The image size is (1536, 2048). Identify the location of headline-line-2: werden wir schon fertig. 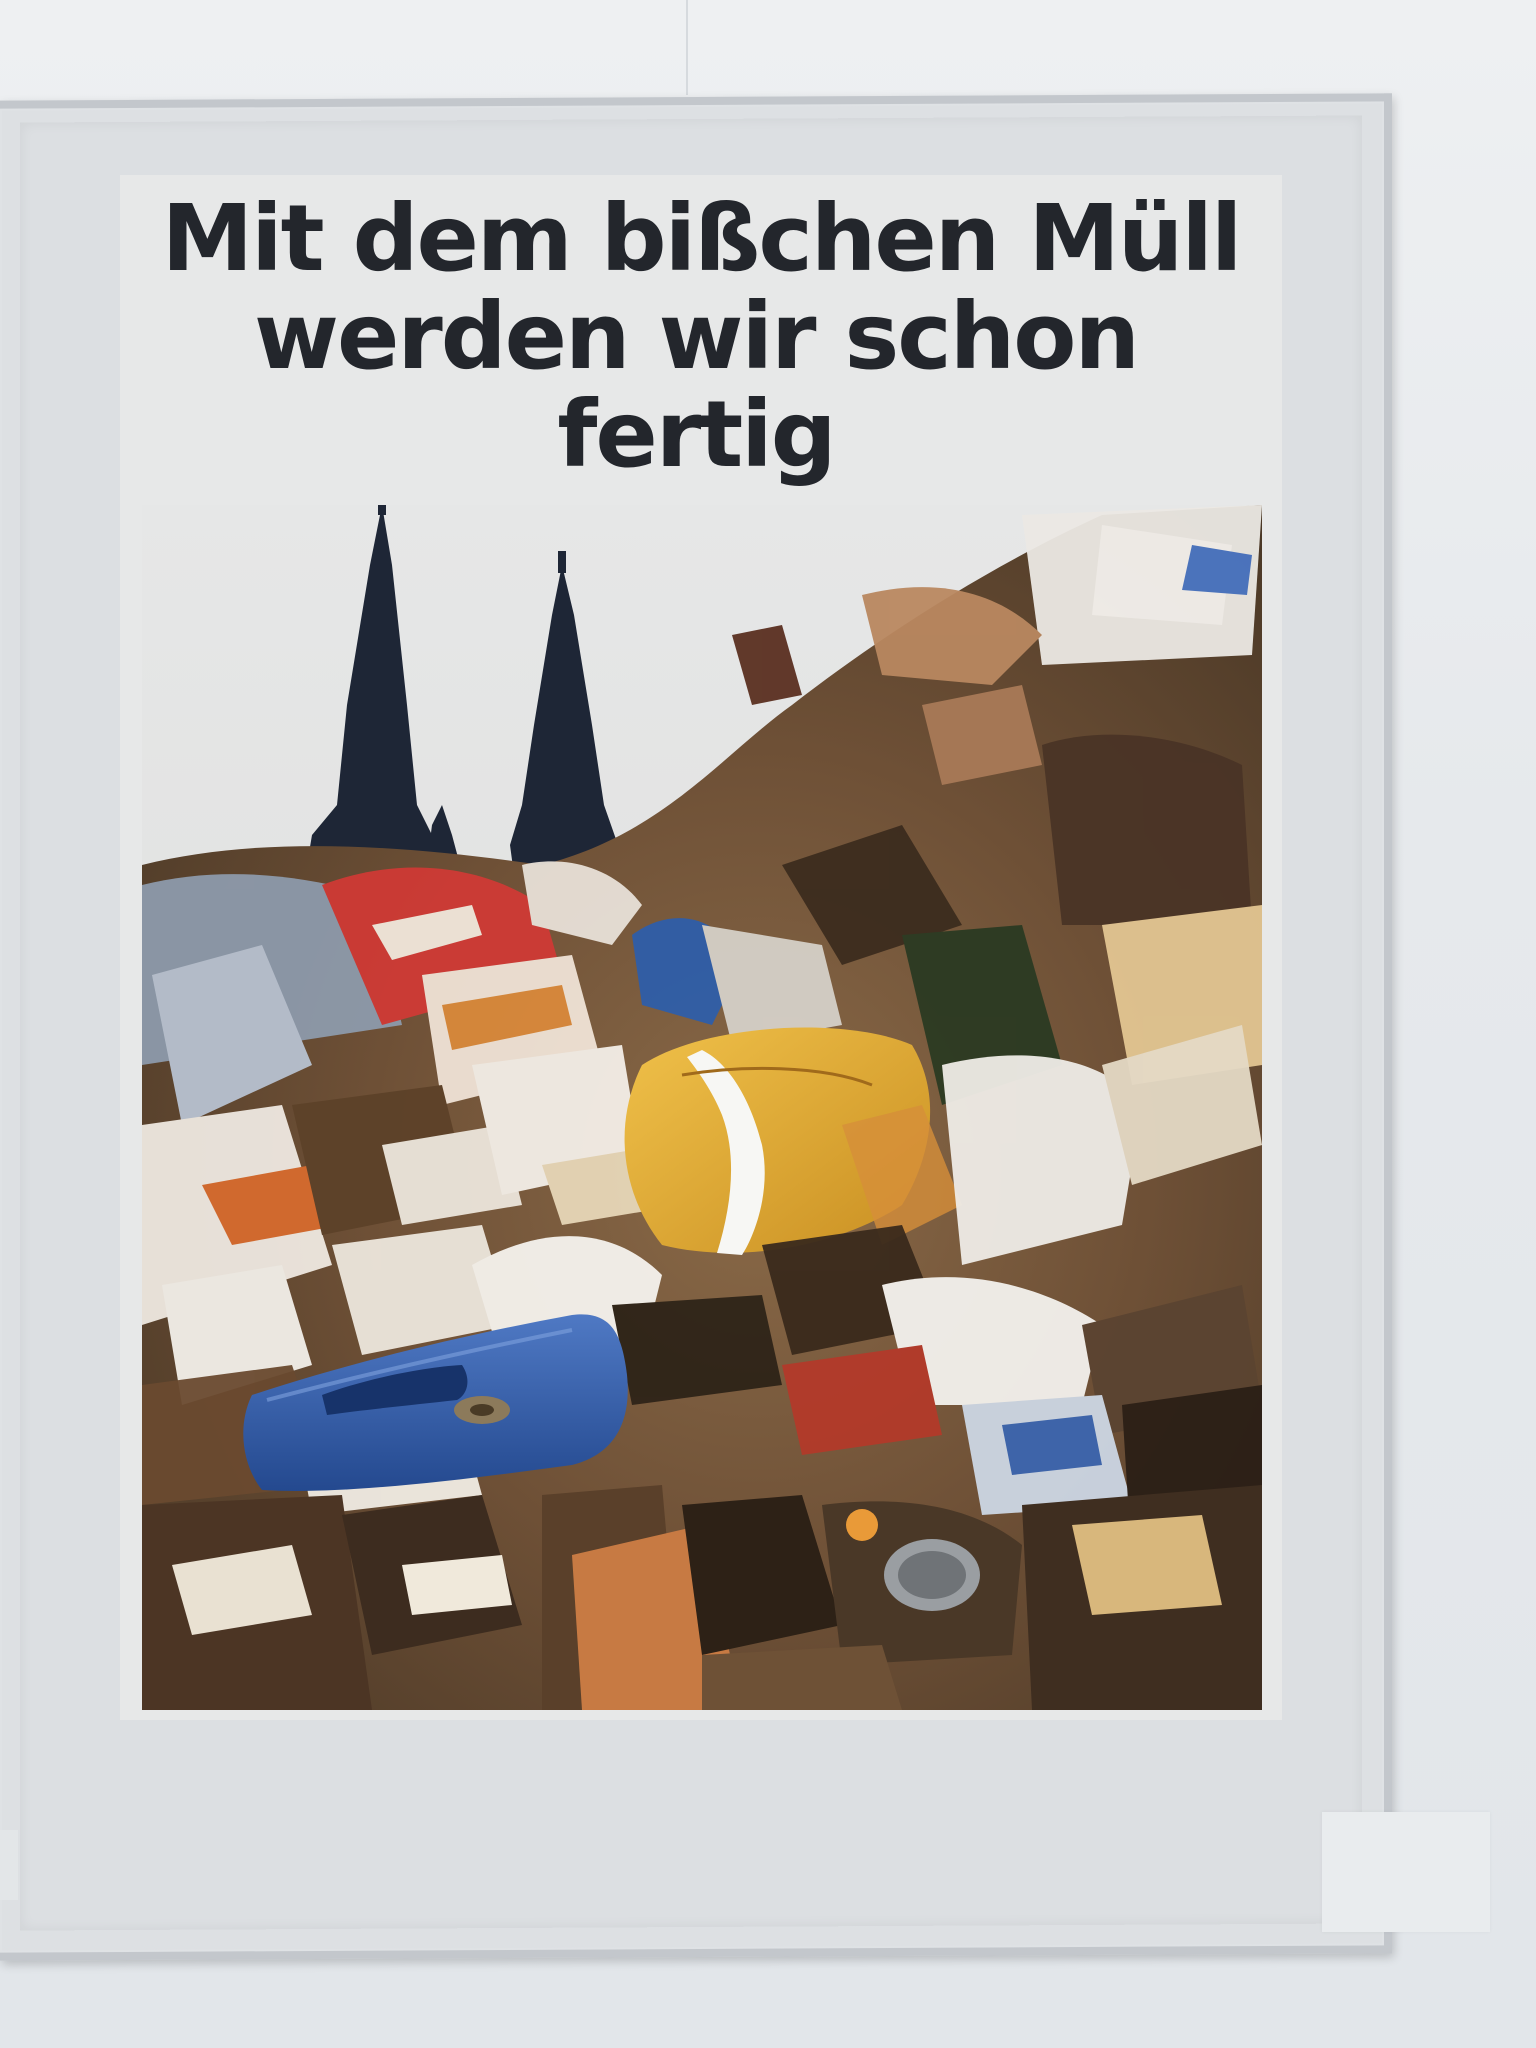
(697, 385).